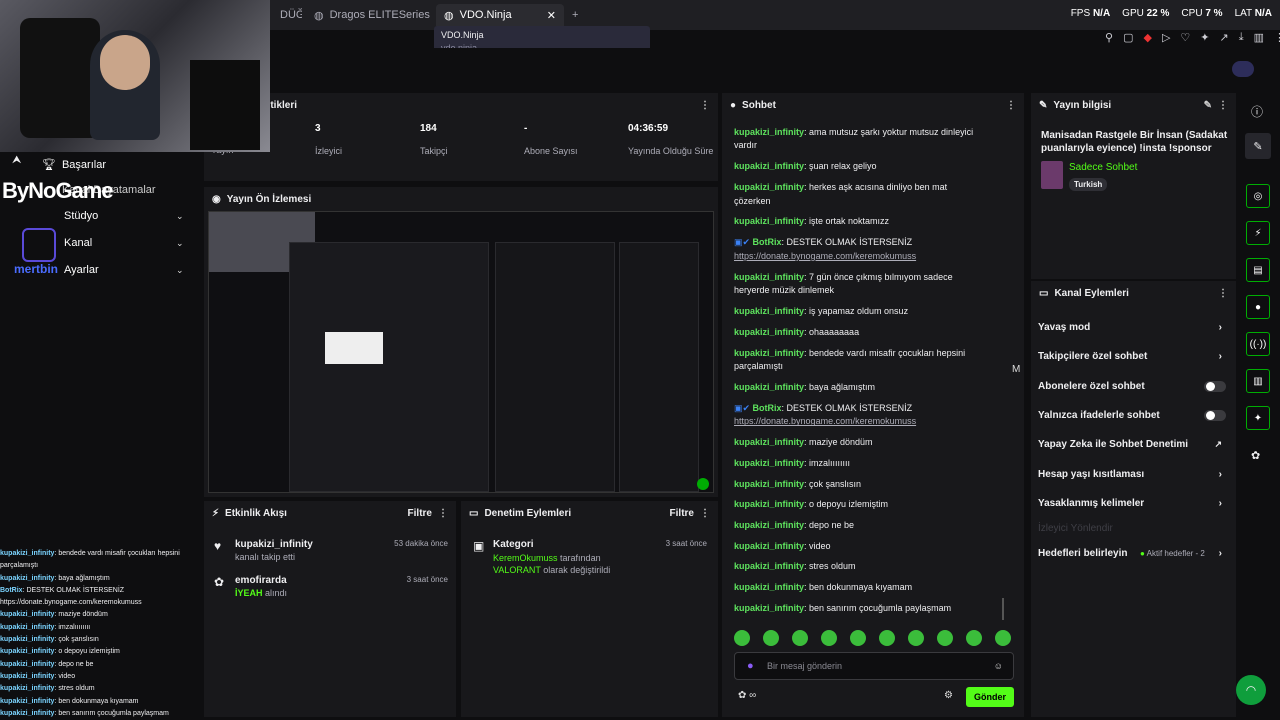 Image resolution: width=1280 pixels, height=720 pixels. I want to click on download-icon: ⤓, so click(1241, 37).